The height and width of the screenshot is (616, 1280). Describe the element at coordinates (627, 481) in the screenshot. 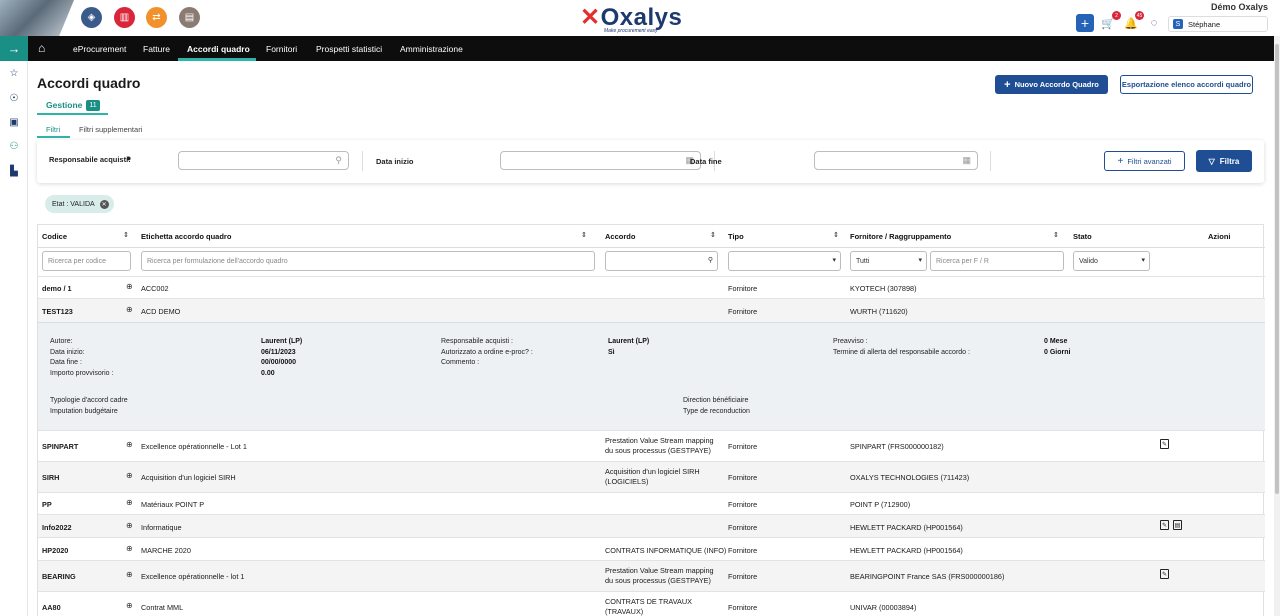

I see `row-accordo-sub: (LOGICIELS)` at that location.